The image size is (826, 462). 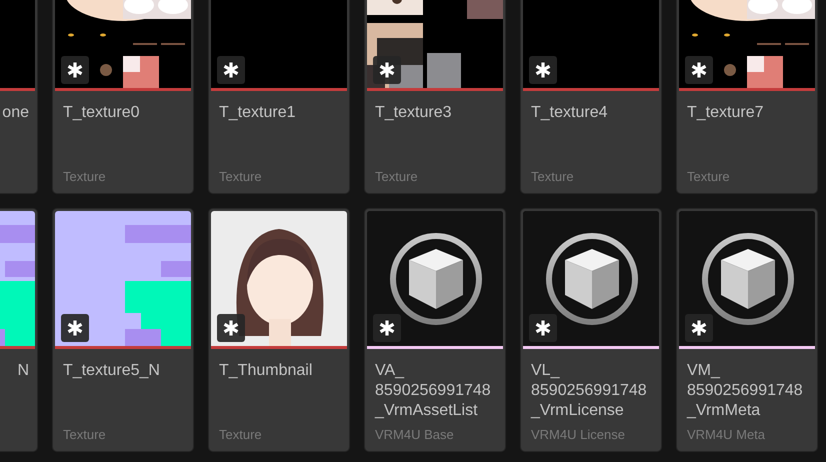 What do you see at coordinates (19, 97) in the screenshot?
I see `asset-card: one` at bounding box center [19, 97].